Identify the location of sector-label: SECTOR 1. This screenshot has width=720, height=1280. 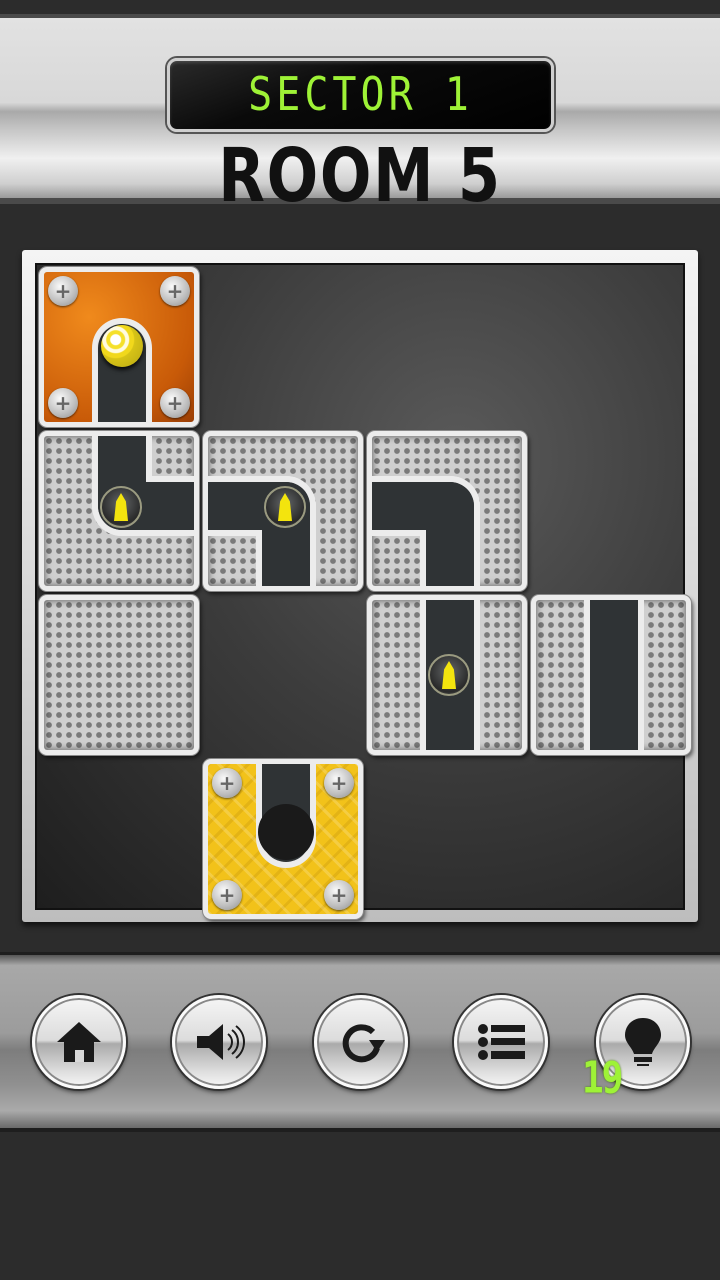
(360, 95).